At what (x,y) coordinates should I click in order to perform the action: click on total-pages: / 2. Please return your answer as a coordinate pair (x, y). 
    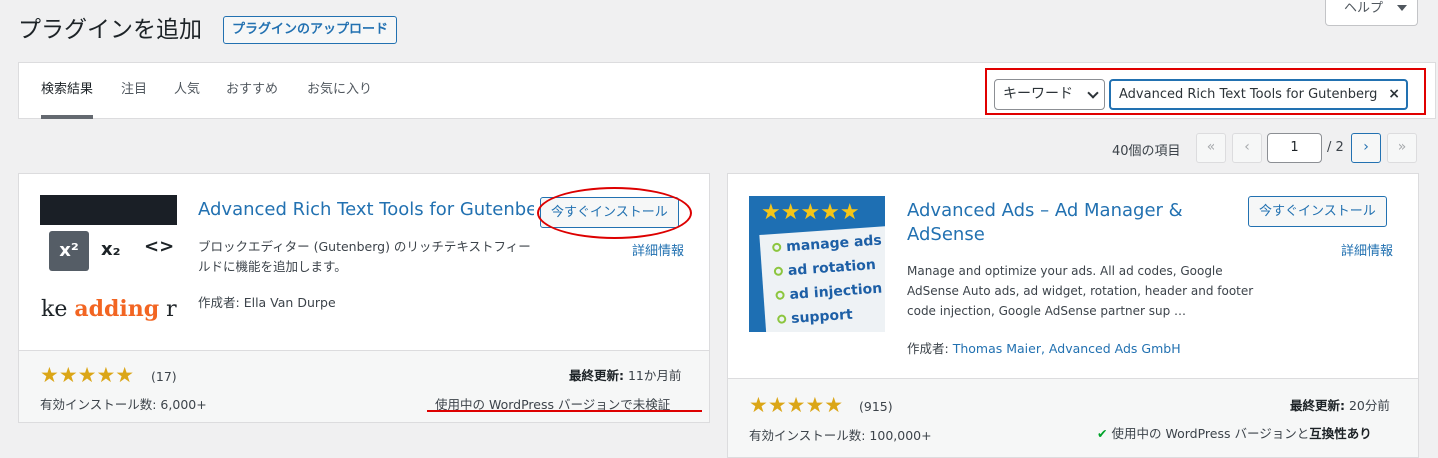
    Looking at the image, I should click on (1335, 147).